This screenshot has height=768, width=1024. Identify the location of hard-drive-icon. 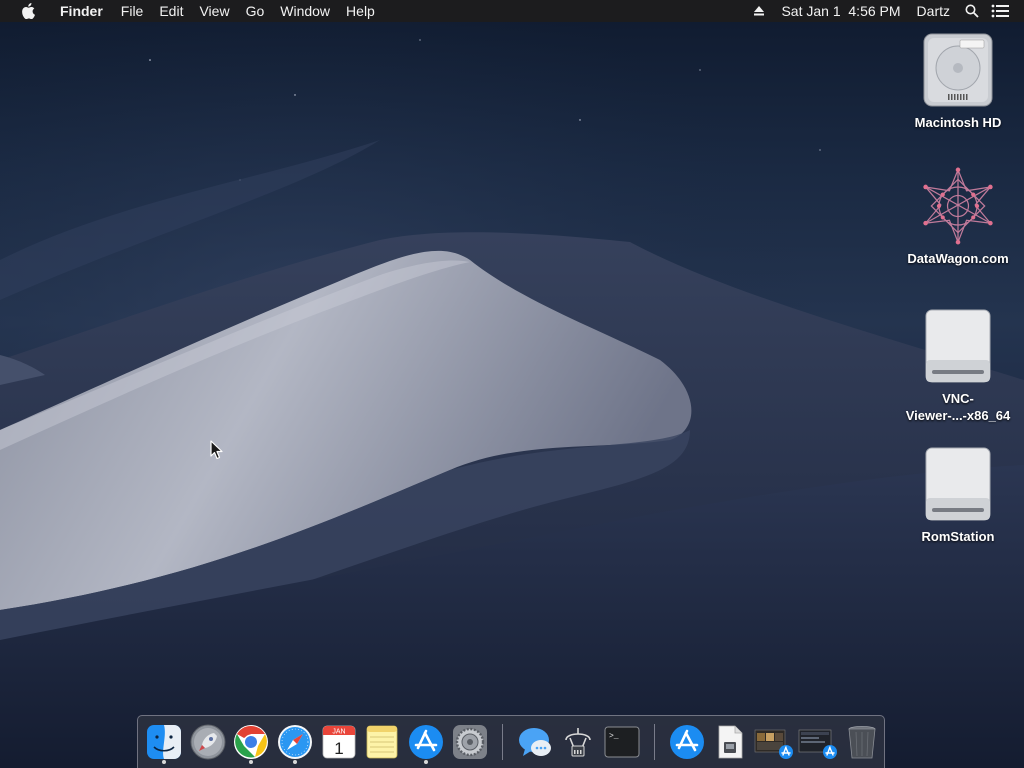
(958, 70).